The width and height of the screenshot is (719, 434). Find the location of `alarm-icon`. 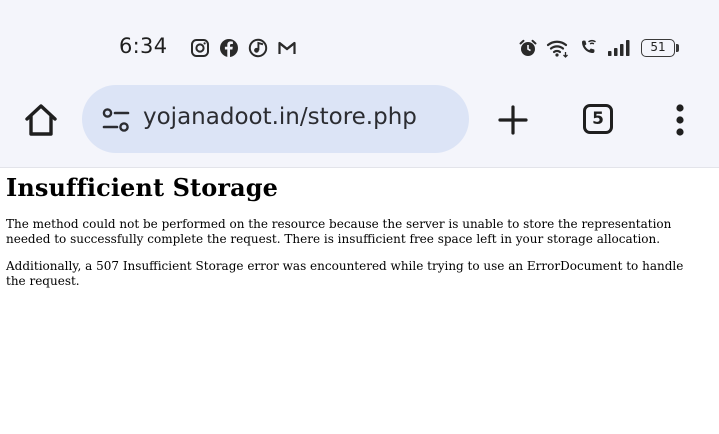

alarm-icon is located at coordinates (528, 48).